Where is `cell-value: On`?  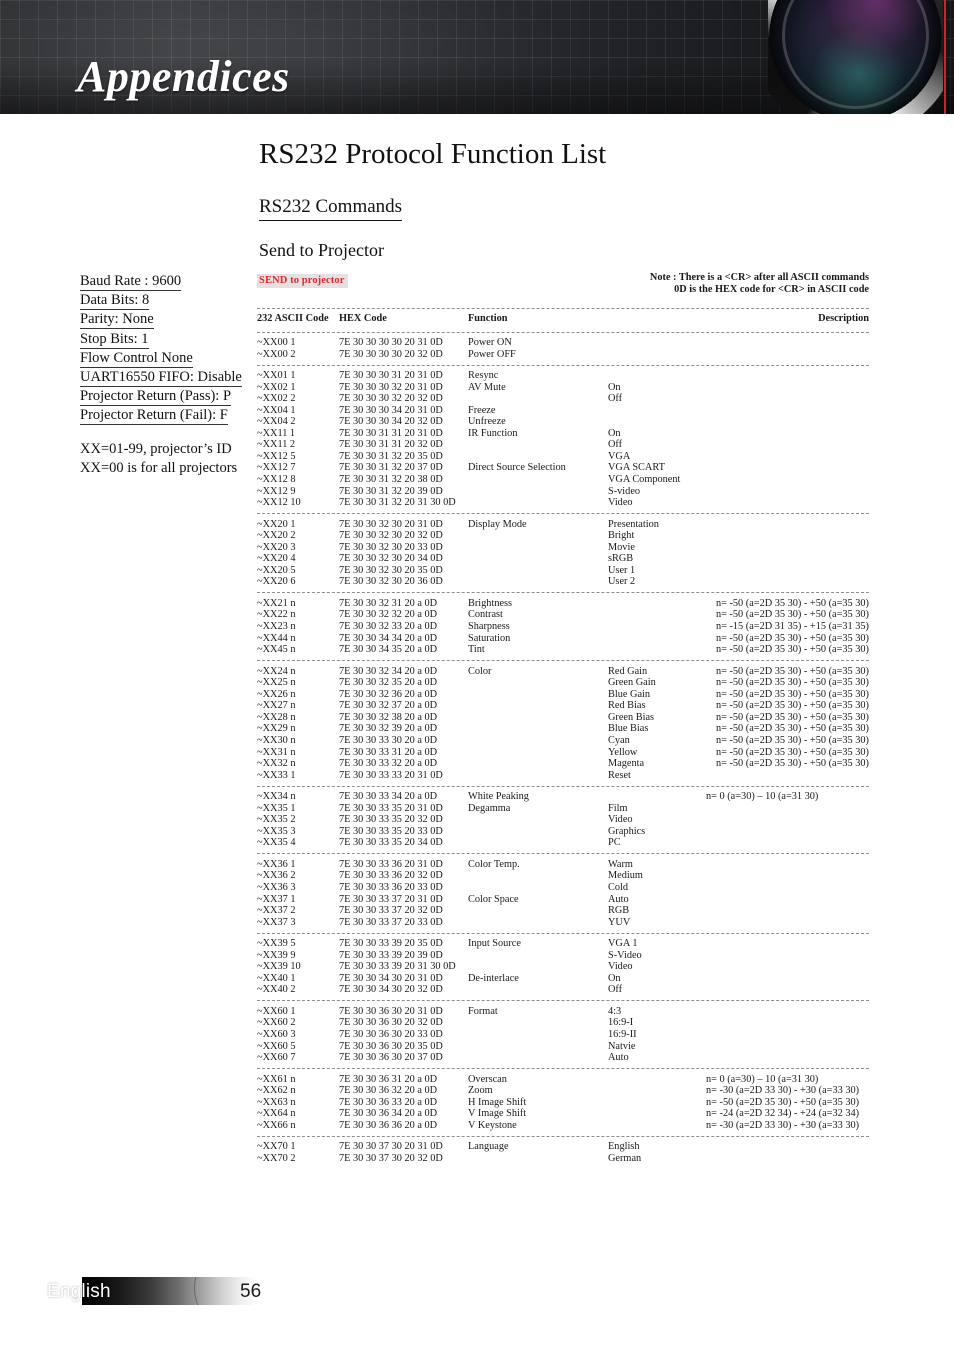
cell-value: On is located at coordinates (614, 433).